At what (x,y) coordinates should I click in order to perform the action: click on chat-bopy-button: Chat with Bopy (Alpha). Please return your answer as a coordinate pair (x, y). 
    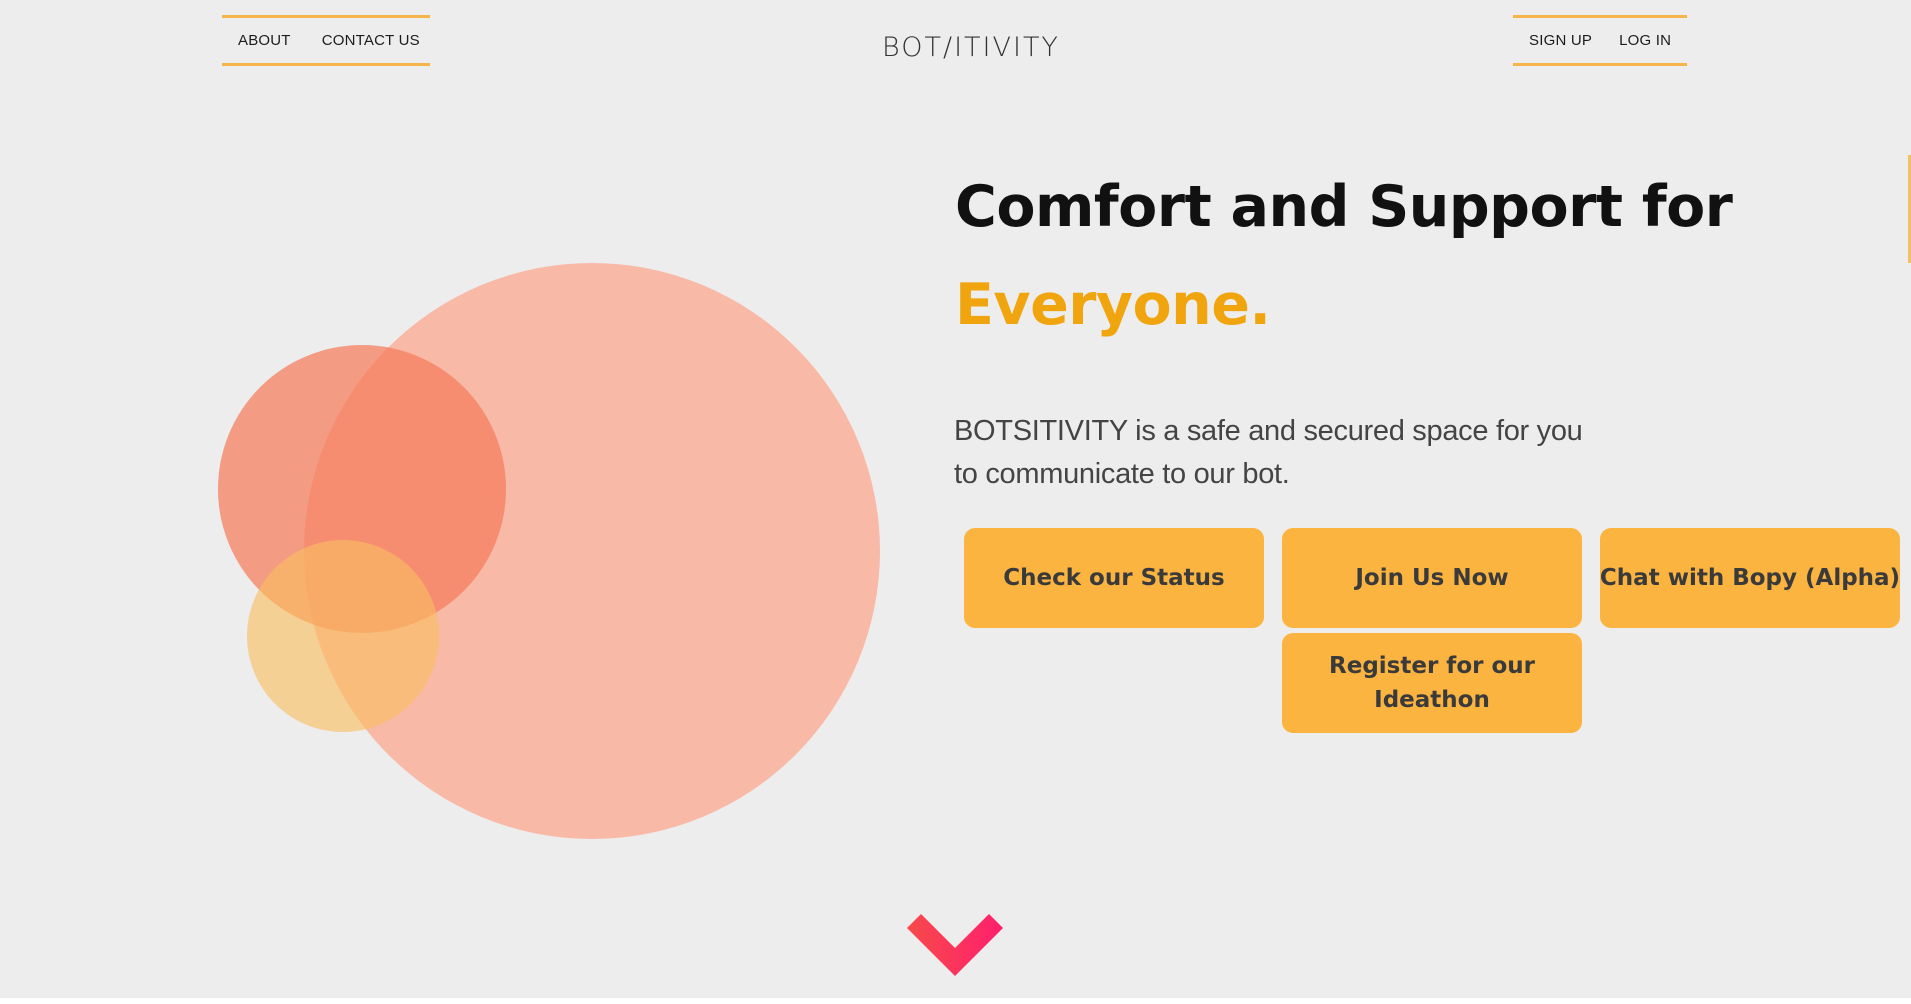
    Looking at the image, I should click on (1750, 578).